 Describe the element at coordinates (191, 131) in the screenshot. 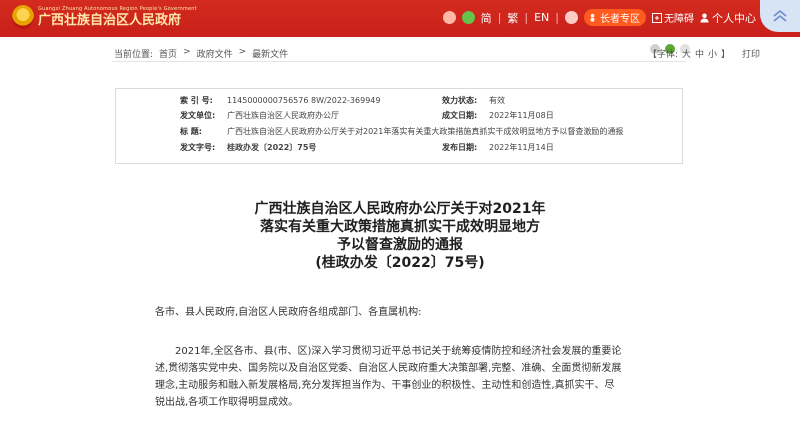

I see `subject-label: 标 题:` at that location.